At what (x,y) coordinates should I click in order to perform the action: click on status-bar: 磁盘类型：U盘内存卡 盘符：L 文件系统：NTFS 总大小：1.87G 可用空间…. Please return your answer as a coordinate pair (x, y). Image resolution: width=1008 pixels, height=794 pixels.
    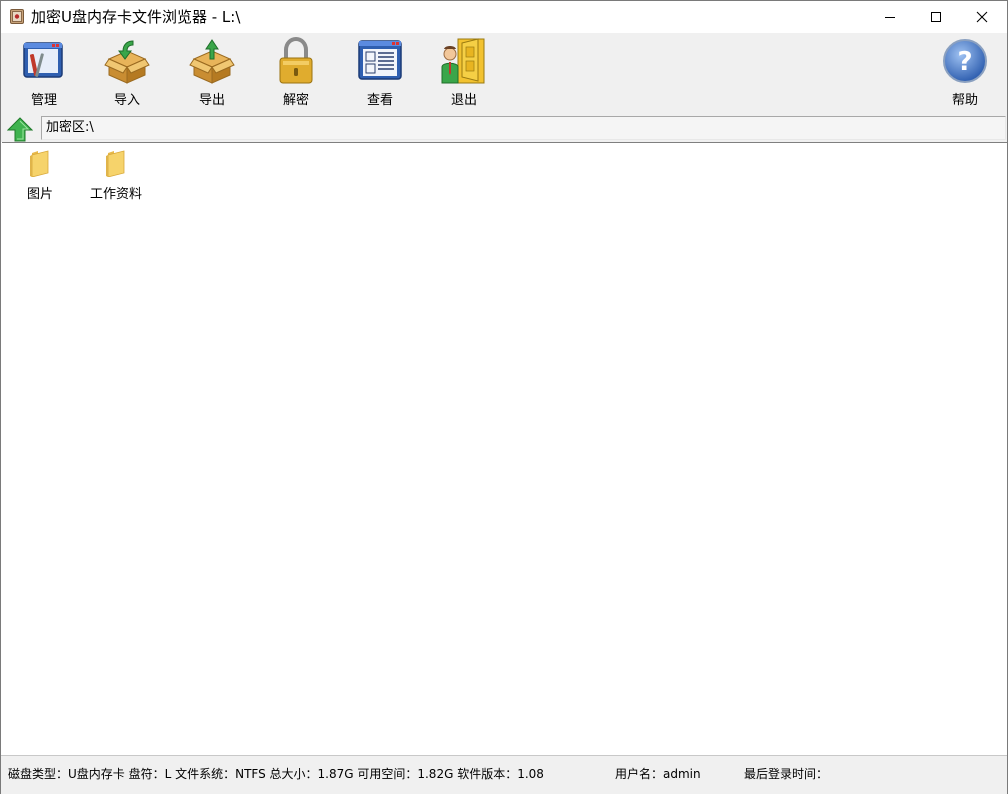
    Looking at the image, I should click on (504, 774).